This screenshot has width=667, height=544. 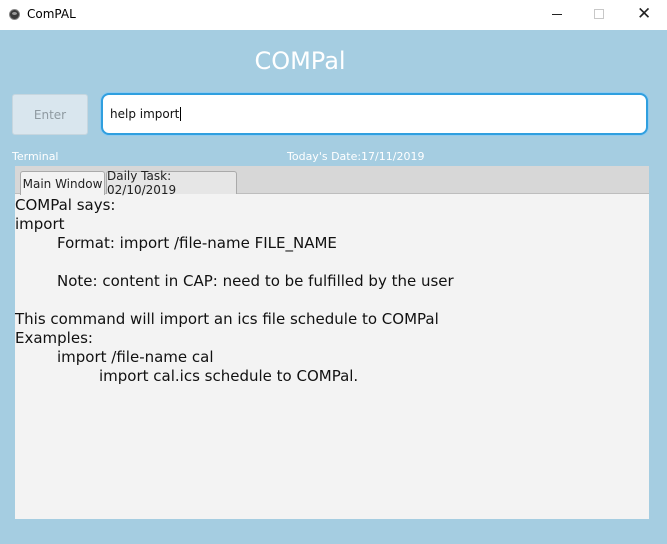 I want to click on command-input-value: help import, so click(x=146, y=114).